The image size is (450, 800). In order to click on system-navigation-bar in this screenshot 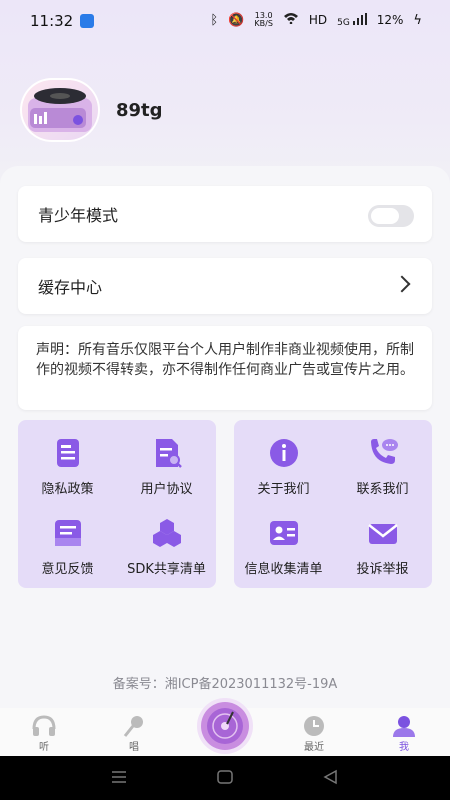, I will do `click(225, 778)`.